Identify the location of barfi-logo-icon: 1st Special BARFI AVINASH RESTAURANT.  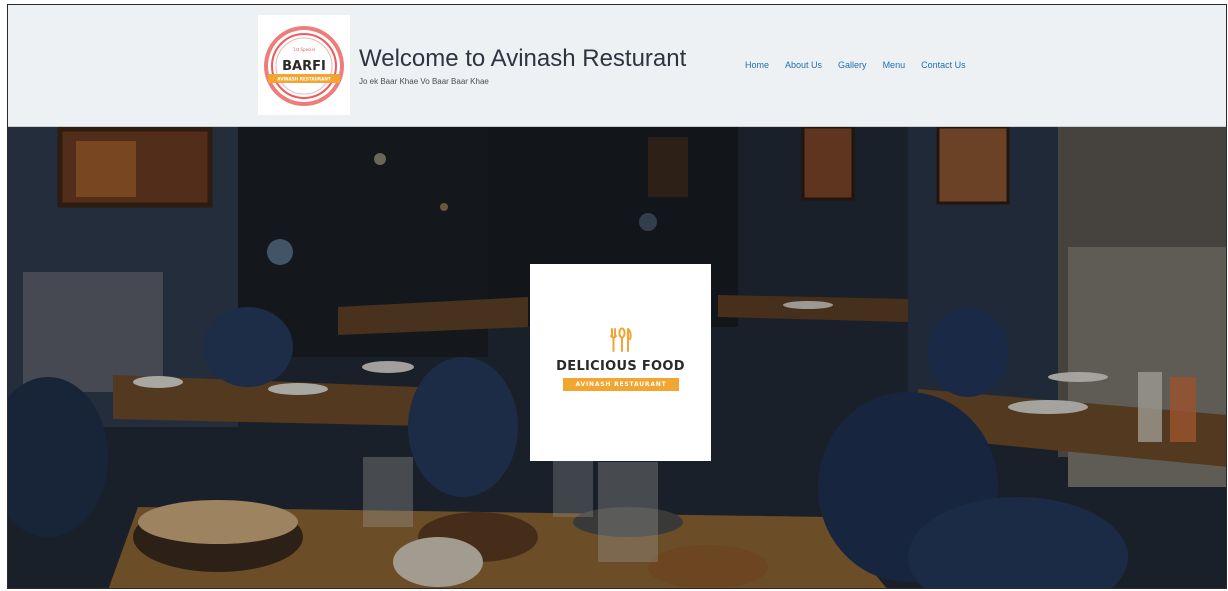
(304, 66).